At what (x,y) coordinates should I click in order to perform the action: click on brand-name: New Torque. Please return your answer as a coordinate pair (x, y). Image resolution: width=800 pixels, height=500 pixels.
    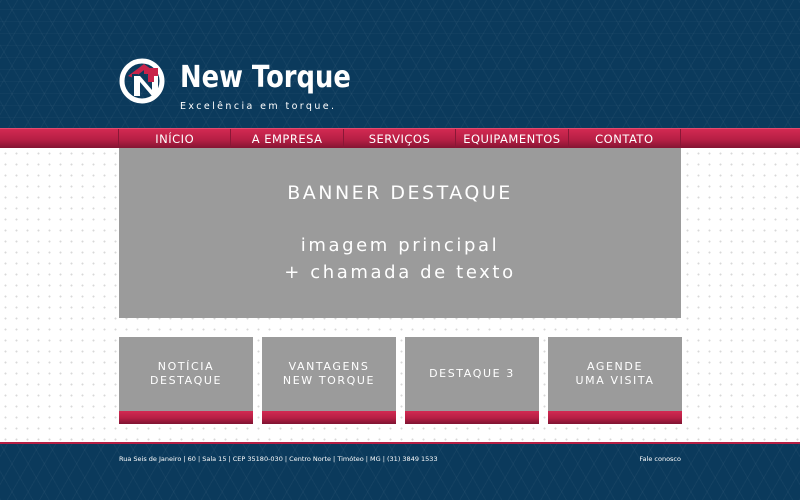
    Looking at the image, I should click on (265, 77).